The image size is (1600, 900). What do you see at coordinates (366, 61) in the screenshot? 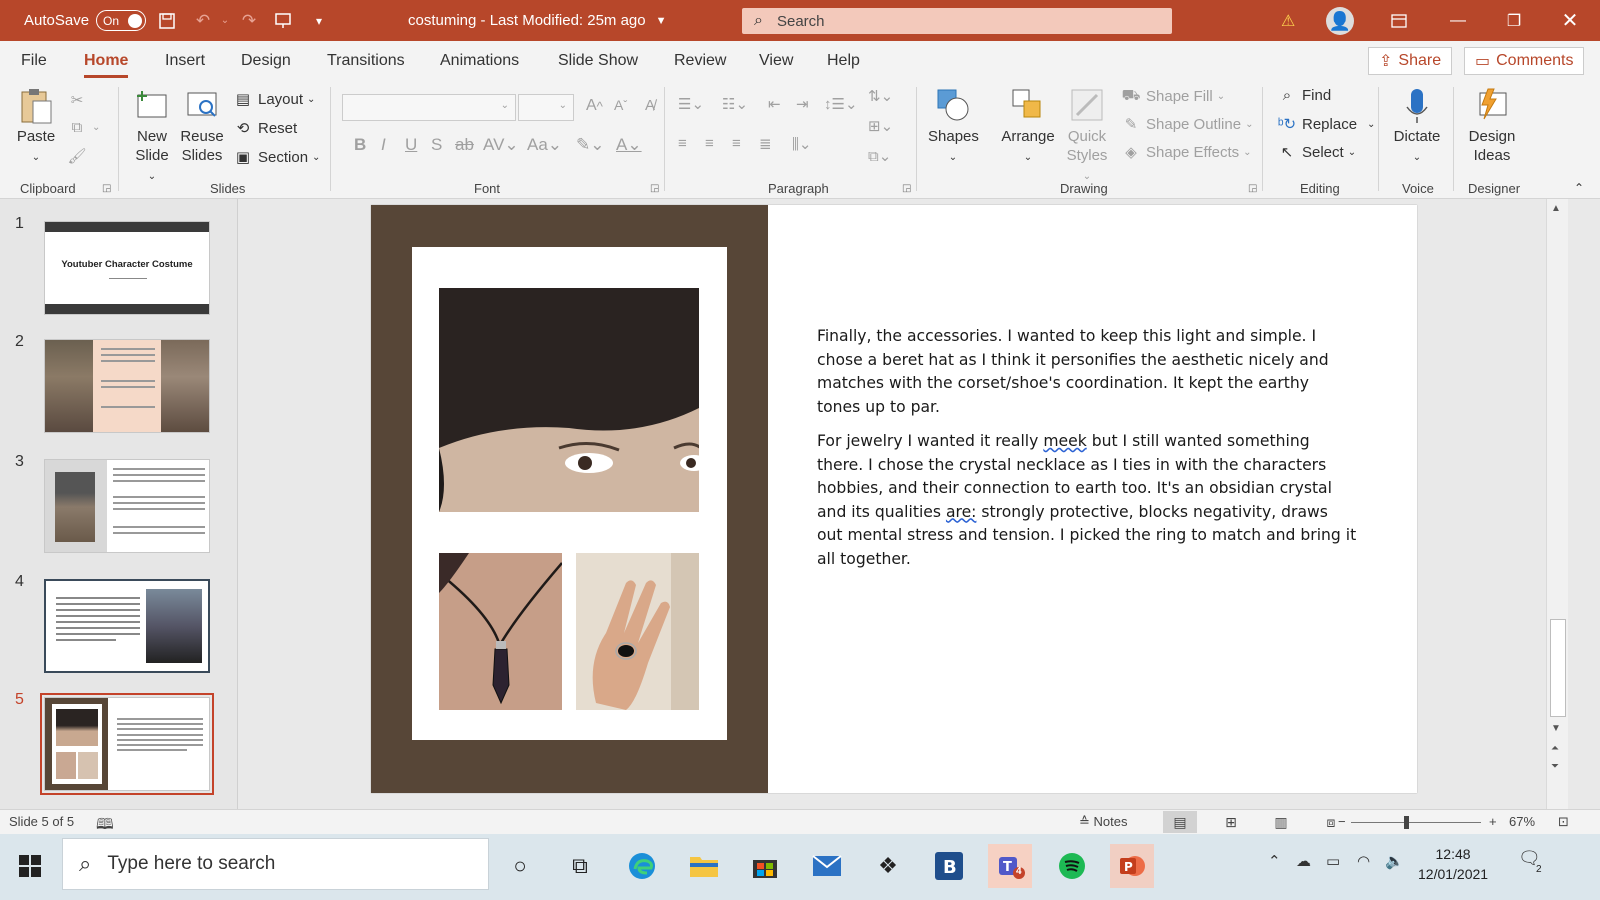
I see `tab-transitions: Transitions` at bounding box center [366, 61].